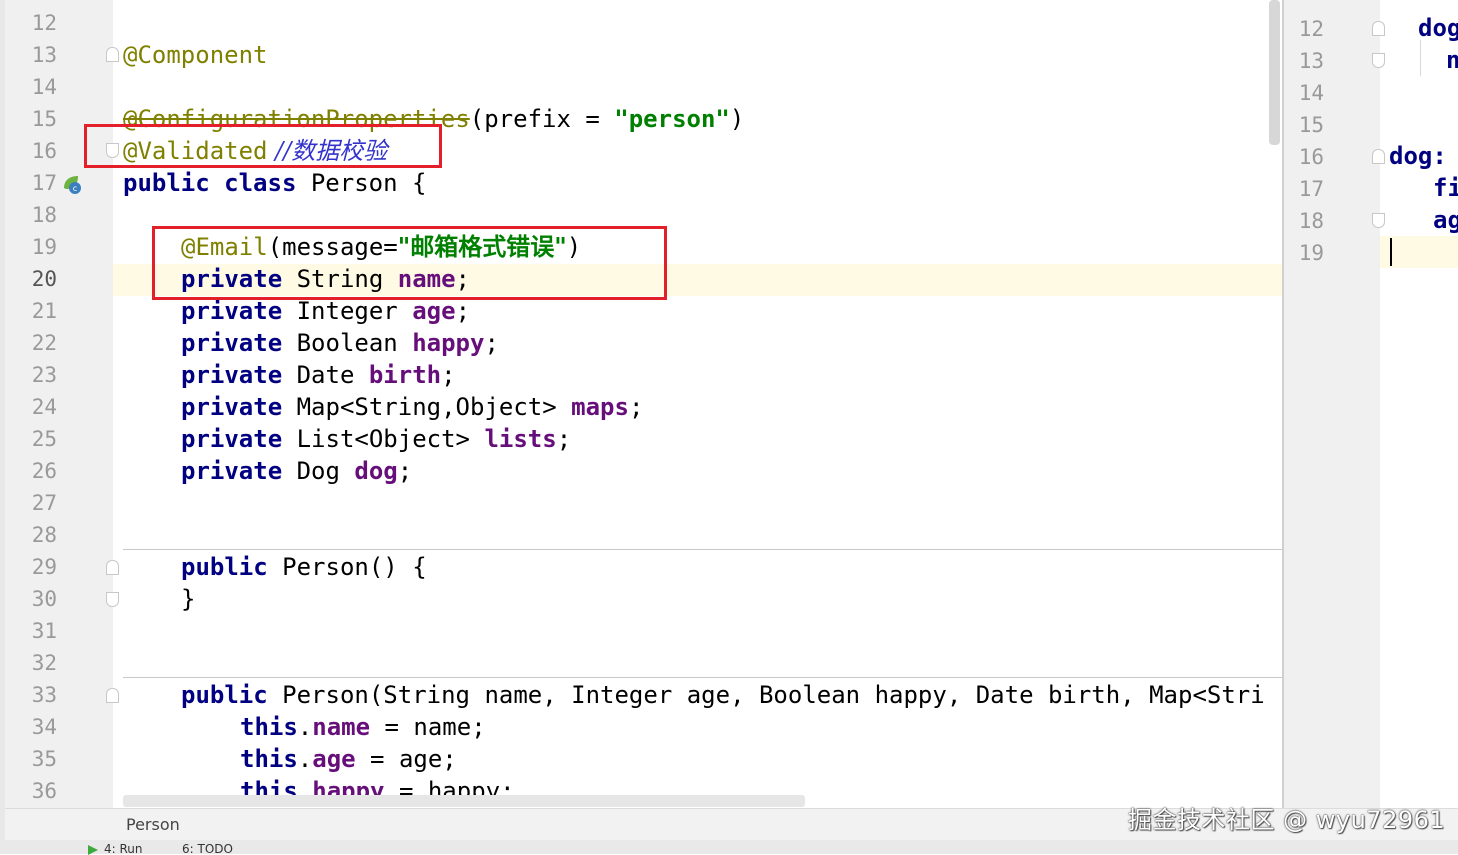 The height and width of the screenshot is (855, 1458). I want to click on keyword: public class, so click(210, 183).